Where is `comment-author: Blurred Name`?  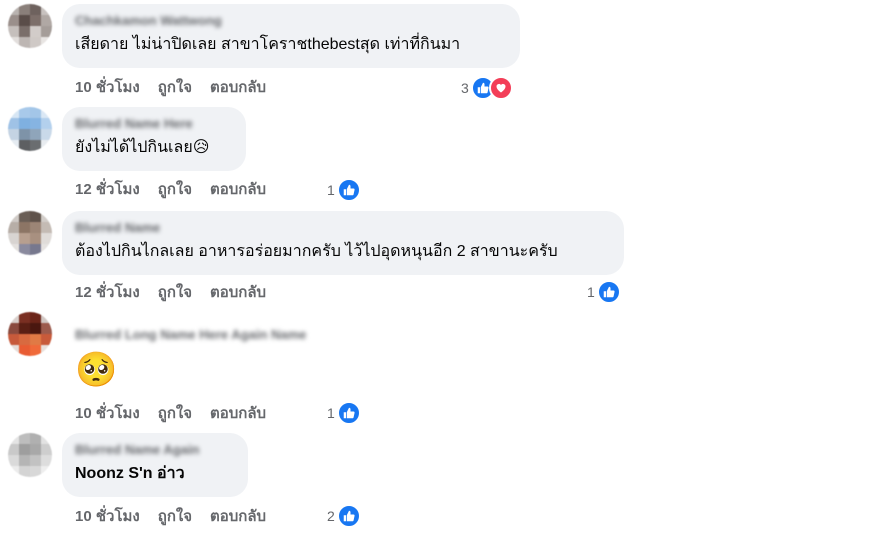 comment-author: Blurred Name is located at coordinates (343, 228).